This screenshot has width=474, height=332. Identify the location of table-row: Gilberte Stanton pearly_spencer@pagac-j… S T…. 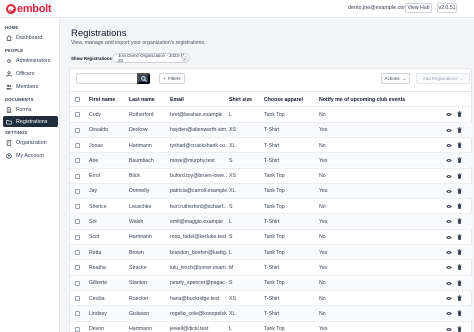
(271, 282).